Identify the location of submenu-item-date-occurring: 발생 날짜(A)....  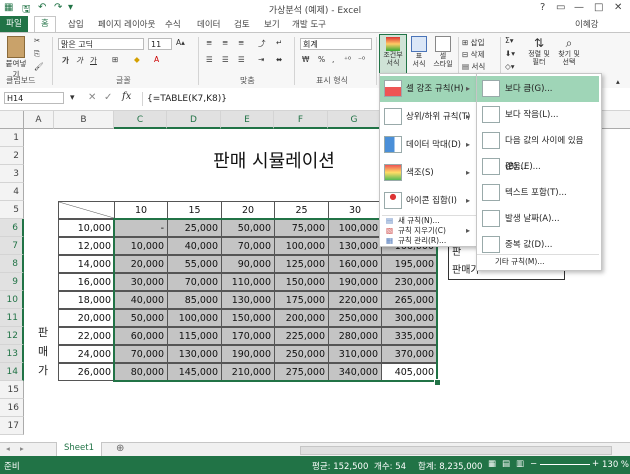
(538, 219).